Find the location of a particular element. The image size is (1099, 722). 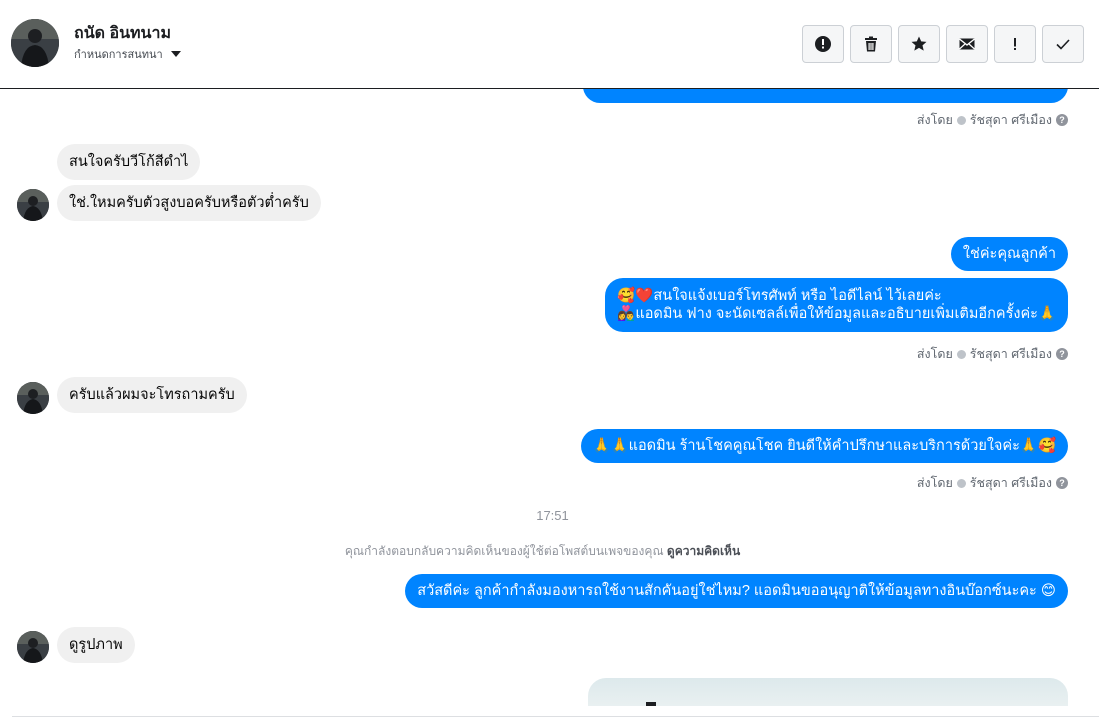

assign-label: กำหนดการสนทนา is located at coordinates (118, 55).